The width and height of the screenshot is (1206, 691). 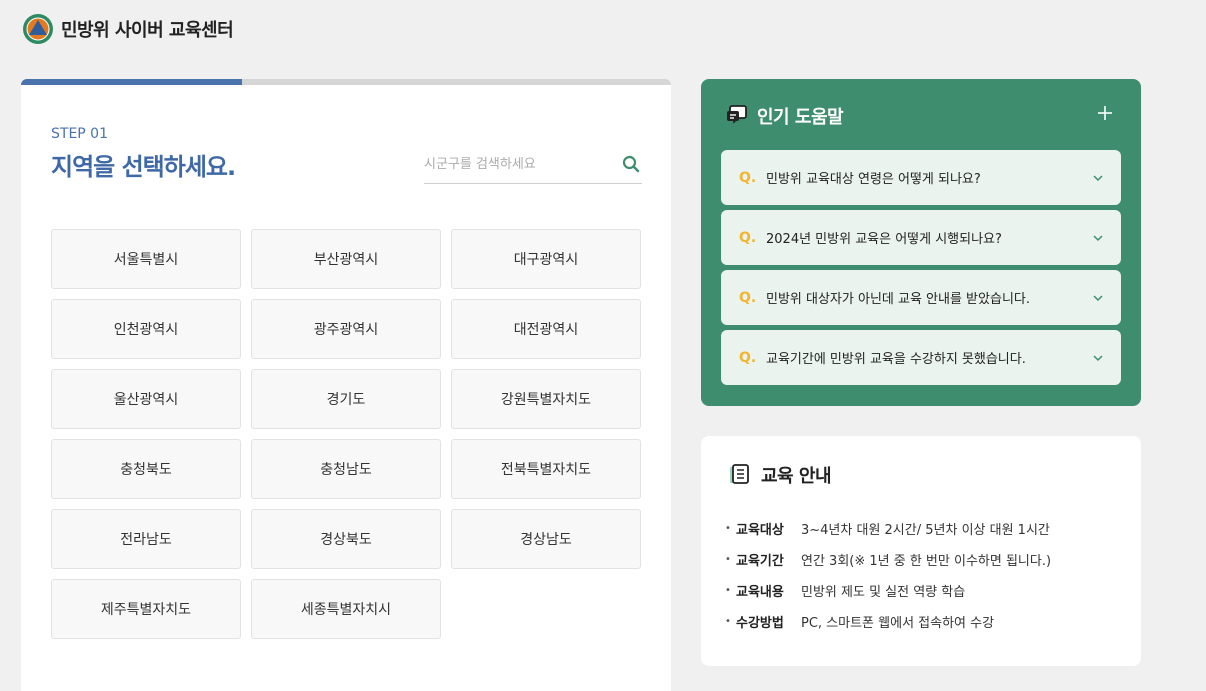 I want to click on info-label: 교육대상, so click(x=760, y=530).